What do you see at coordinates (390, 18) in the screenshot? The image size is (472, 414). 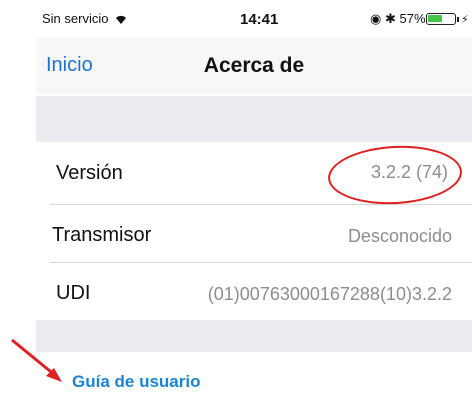 I see `bluetooth-icon: ✱` at bounding box center [390, 18].